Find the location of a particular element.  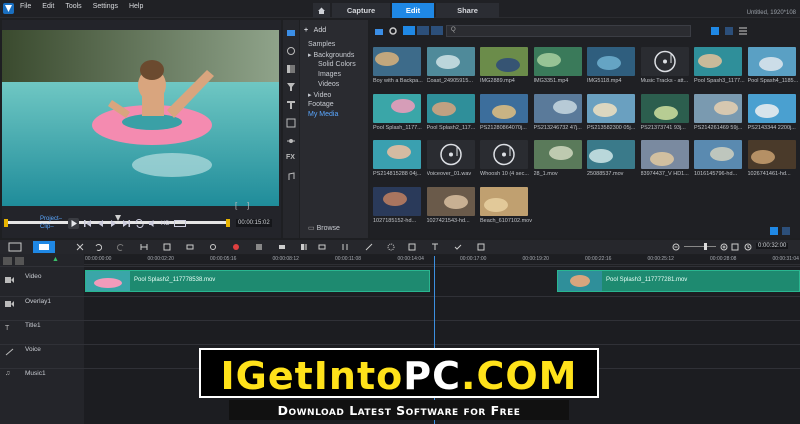

track-manager-icon is located at coordinates (7, 261).